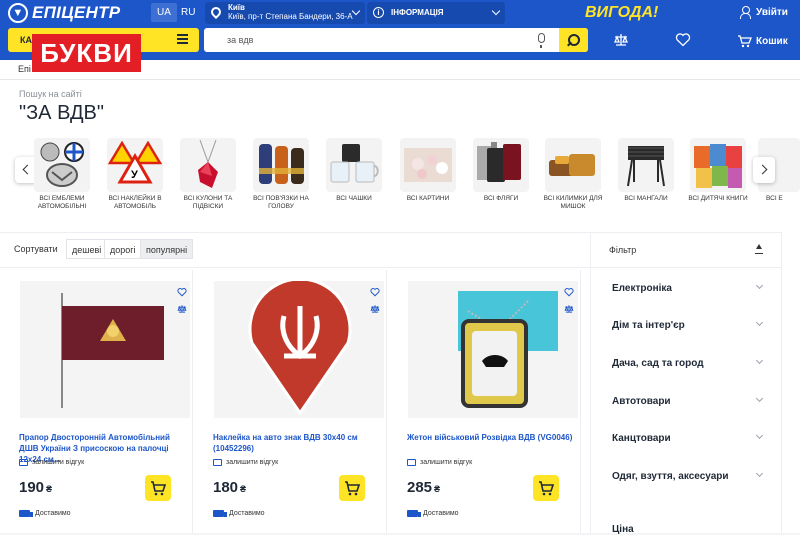 This screenshot has width=800, height=535. I want to click on microphone-icon, so click(541, 40).